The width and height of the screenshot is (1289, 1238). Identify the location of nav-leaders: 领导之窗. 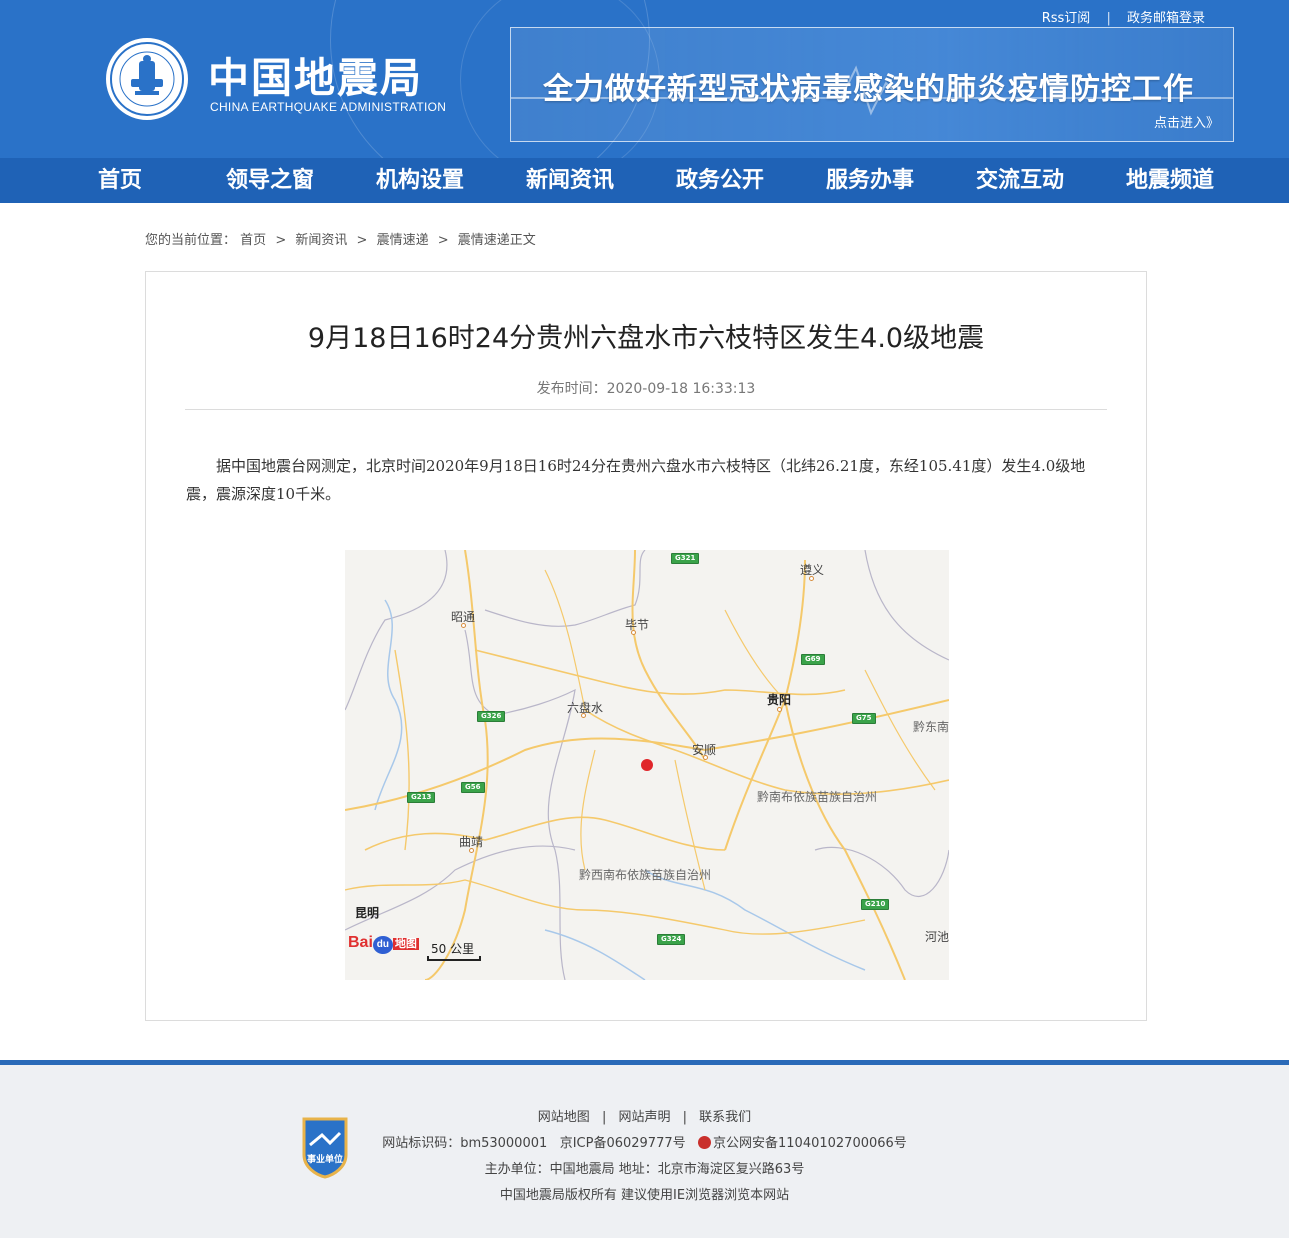
(270, 180).